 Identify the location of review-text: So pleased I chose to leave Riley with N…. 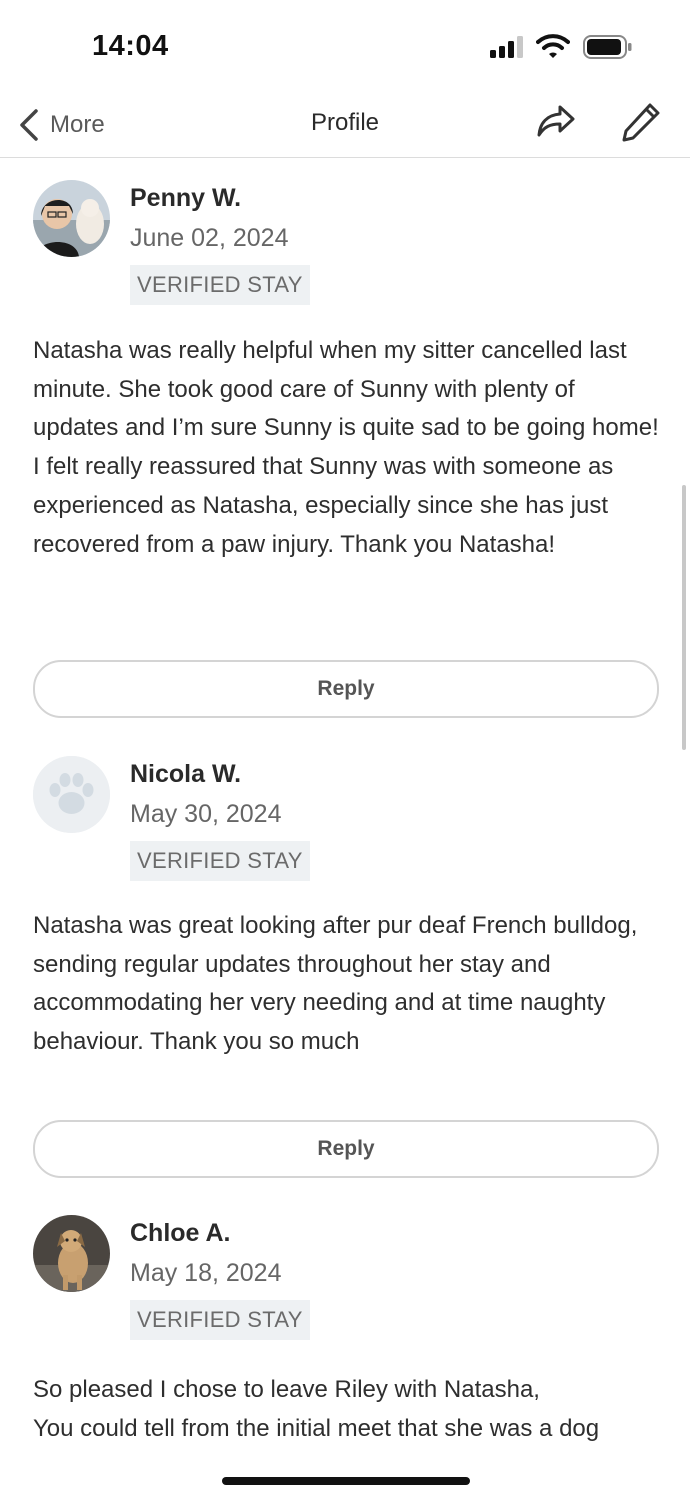
(348, 1409).